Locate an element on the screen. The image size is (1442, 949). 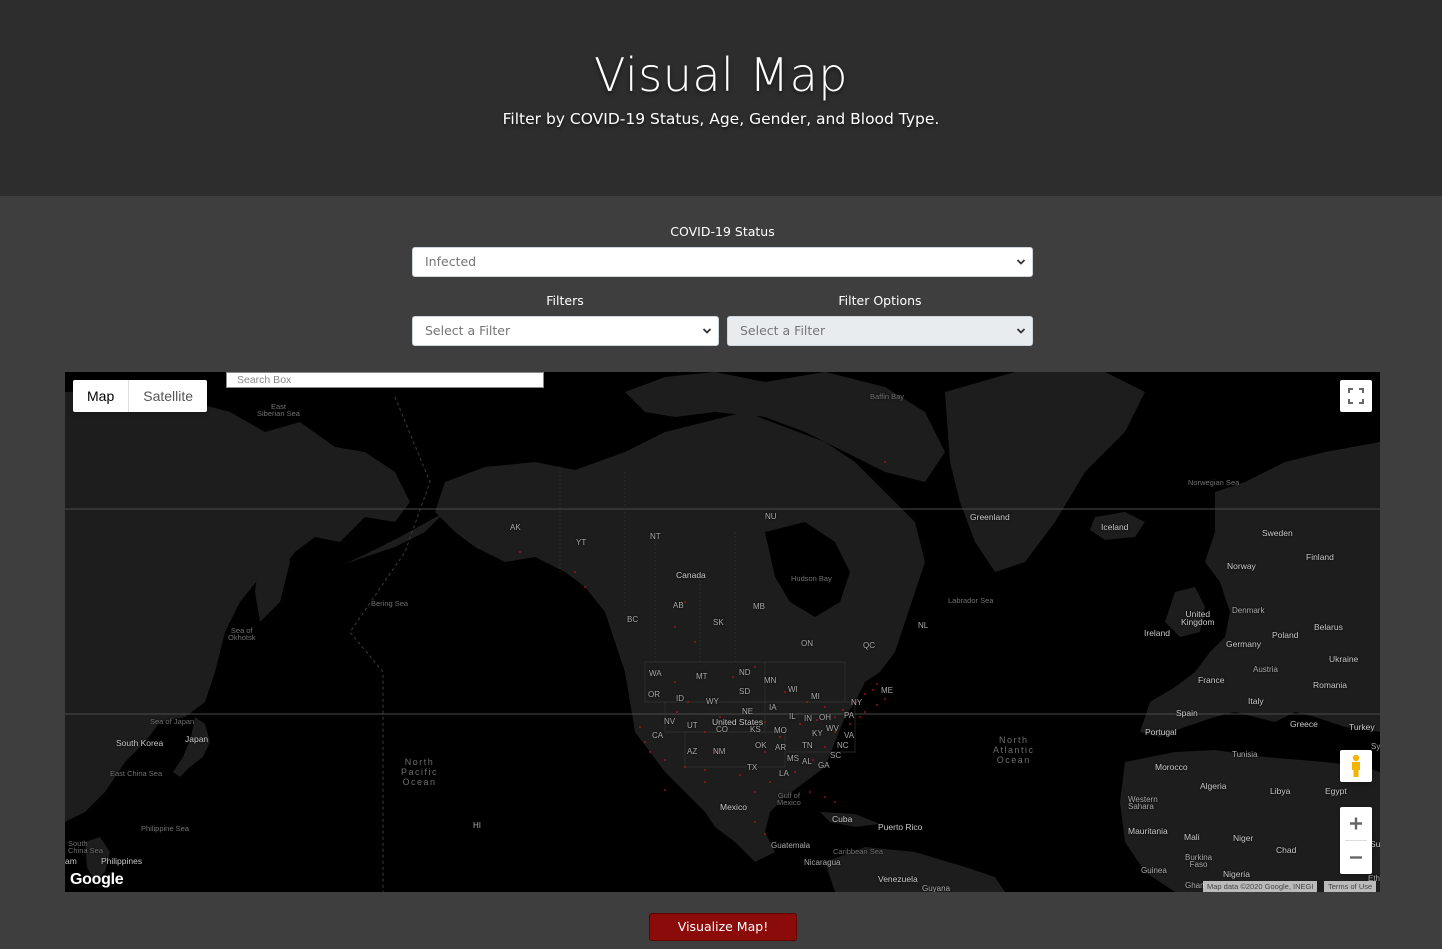
filters-label: Filters is located at coordinates (565, 300).